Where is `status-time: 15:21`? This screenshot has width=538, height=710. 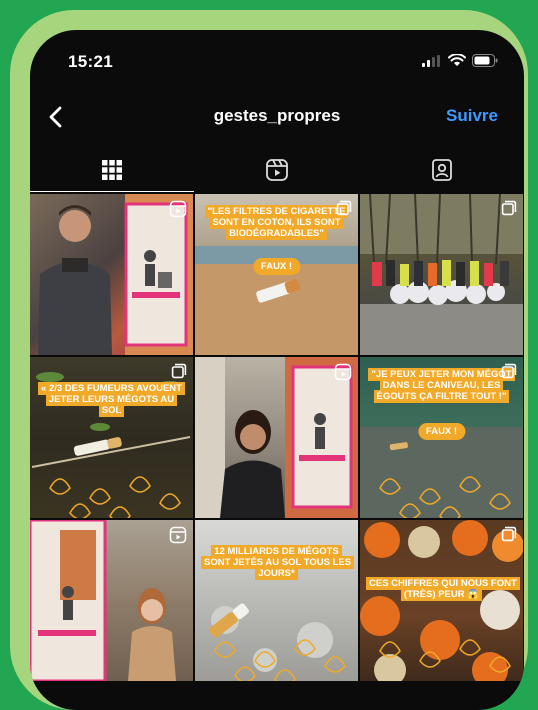
status-time: 15:21 is located at coordinates (90, 61).